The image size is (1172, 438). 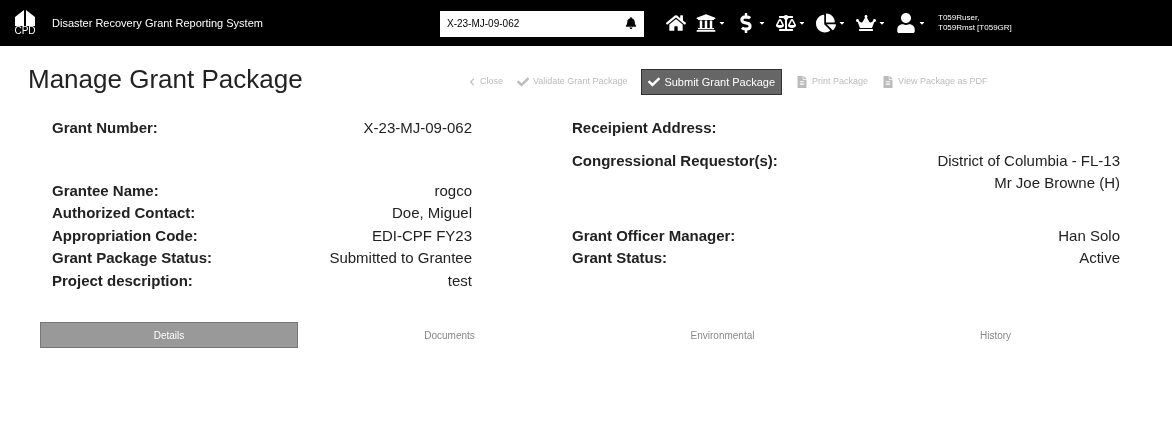 I want to click on home-icon, so click(x=676, y=23).